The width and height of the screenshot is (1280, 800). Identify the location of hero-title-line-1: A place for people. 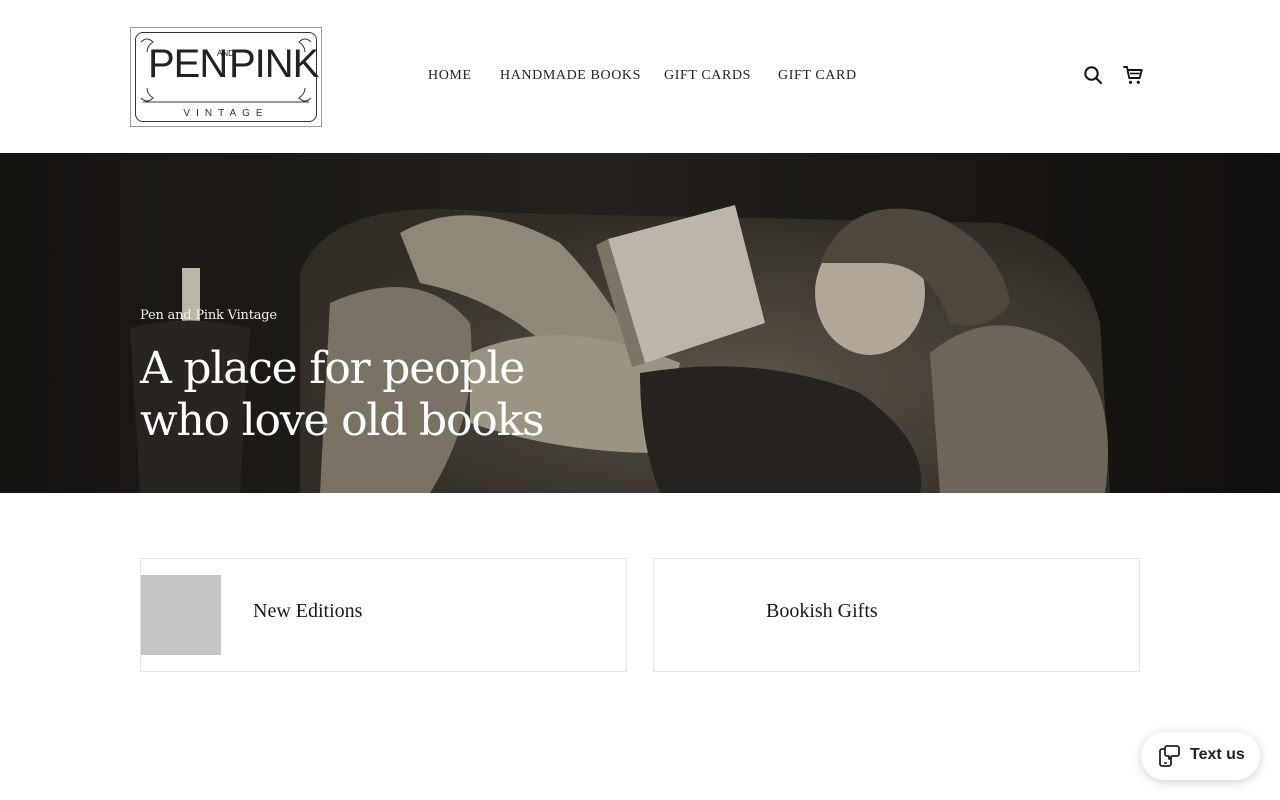
(332, 368).